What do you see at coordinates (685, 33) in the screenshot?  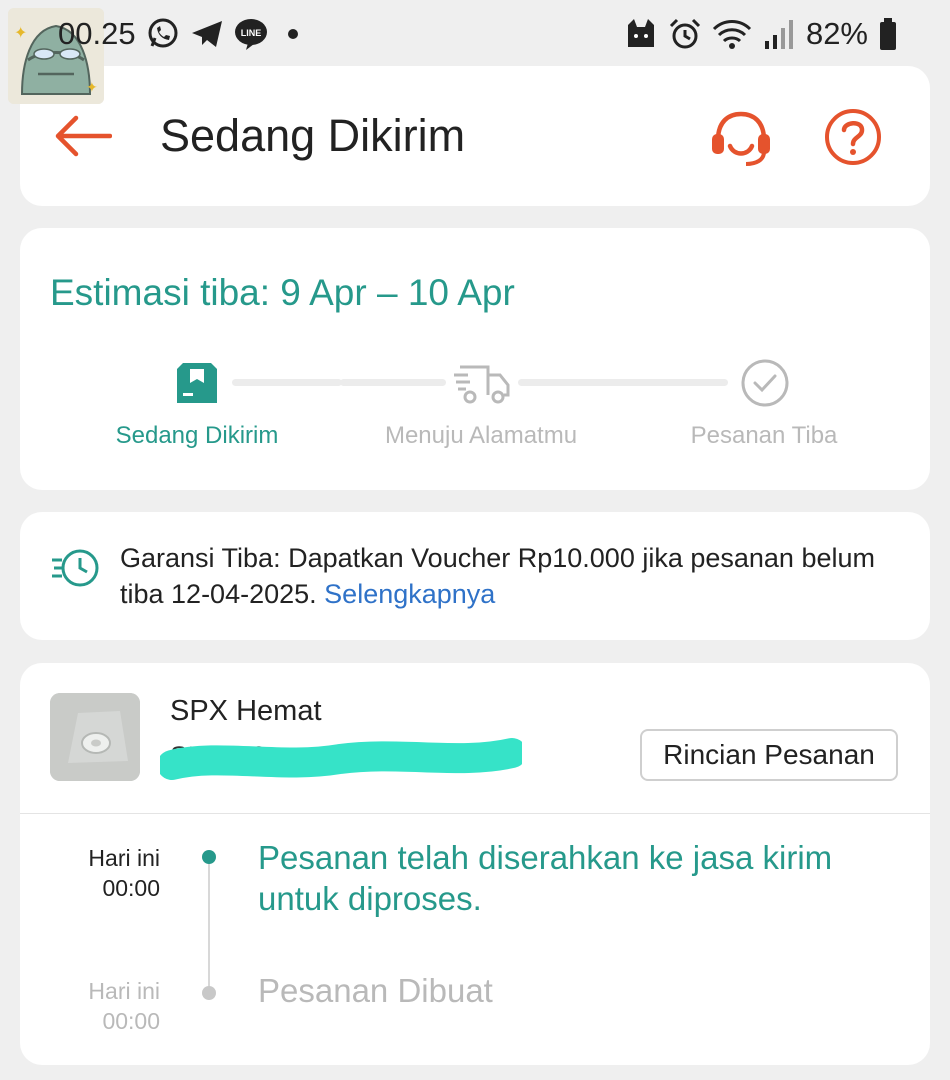 I see `alarm-icon` at bounding box center [685, 33].